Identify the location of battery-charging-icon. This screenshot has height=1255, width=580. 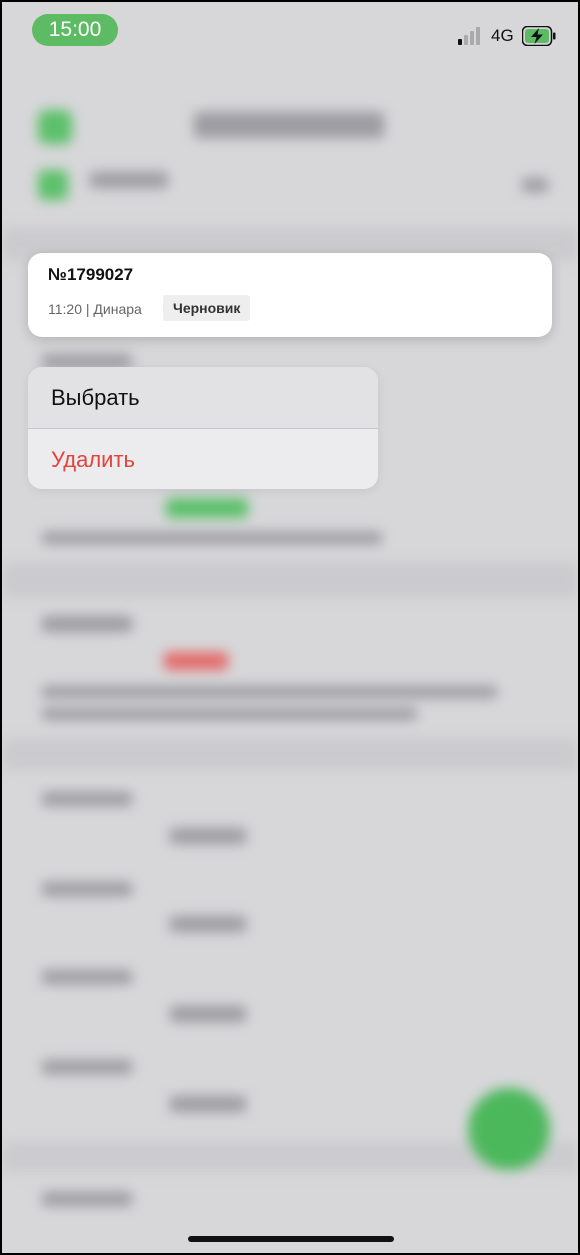
(539, 36).